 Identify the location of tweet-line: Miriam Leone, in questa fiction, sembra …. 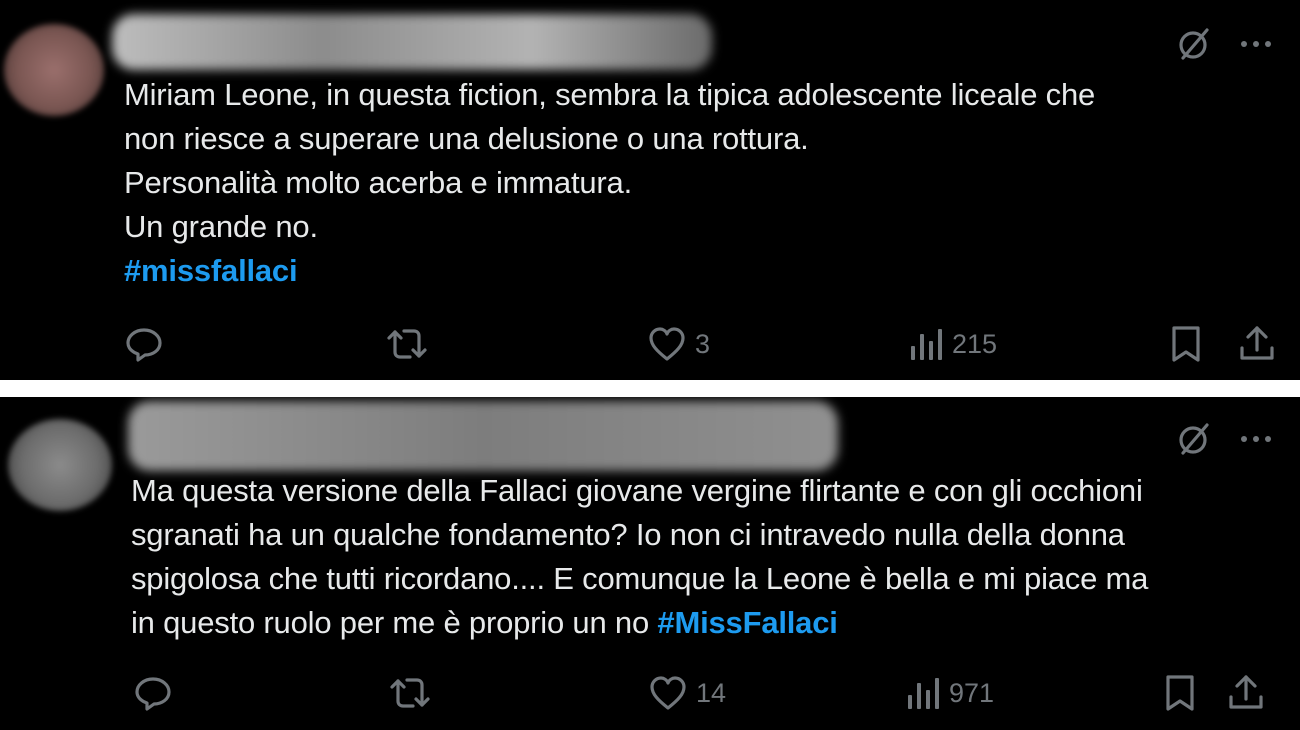
(610, 94).